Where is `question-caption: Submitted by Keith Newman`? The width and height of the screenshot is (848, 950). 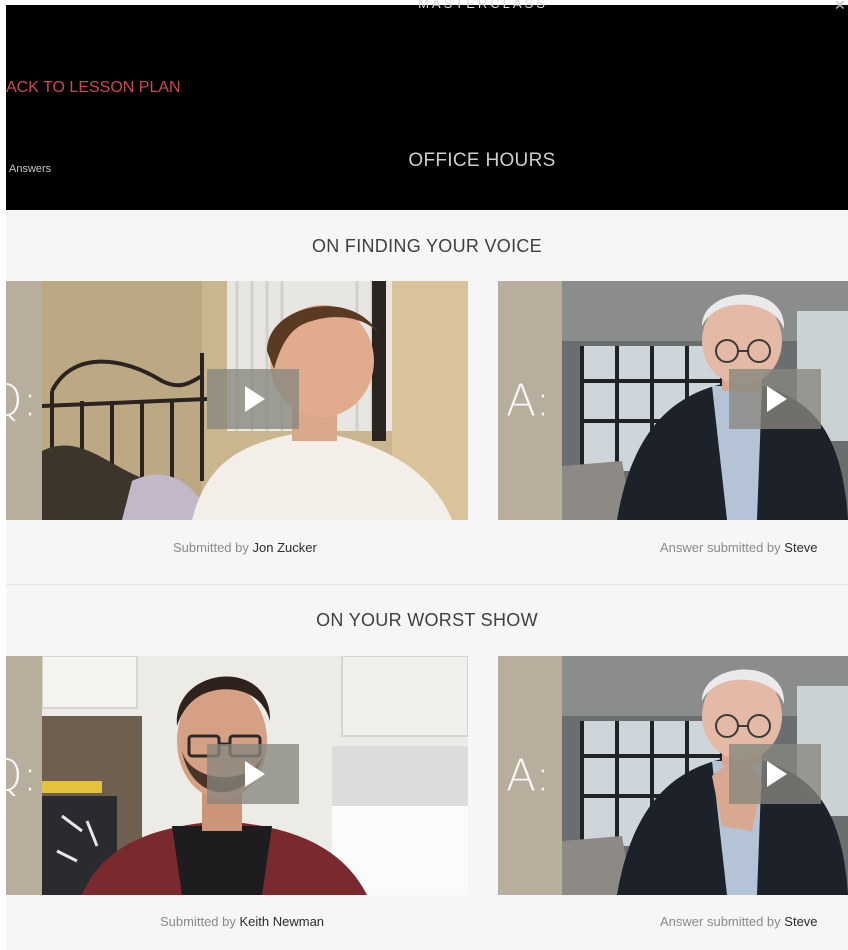 question-caption: Submitted by Keith Newman is located at coordinates (242, 921).